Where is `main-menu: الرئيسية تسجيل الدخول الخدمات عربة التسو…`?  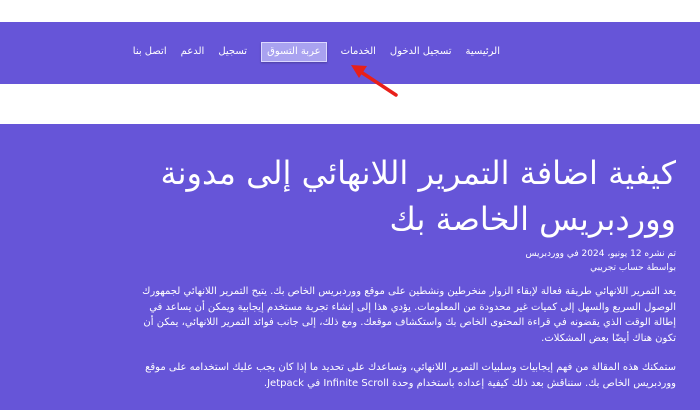 main-menu: الرئيسية تسجيل الدخول الخدمات عربة التسو… is located at coordinates (316, 52).